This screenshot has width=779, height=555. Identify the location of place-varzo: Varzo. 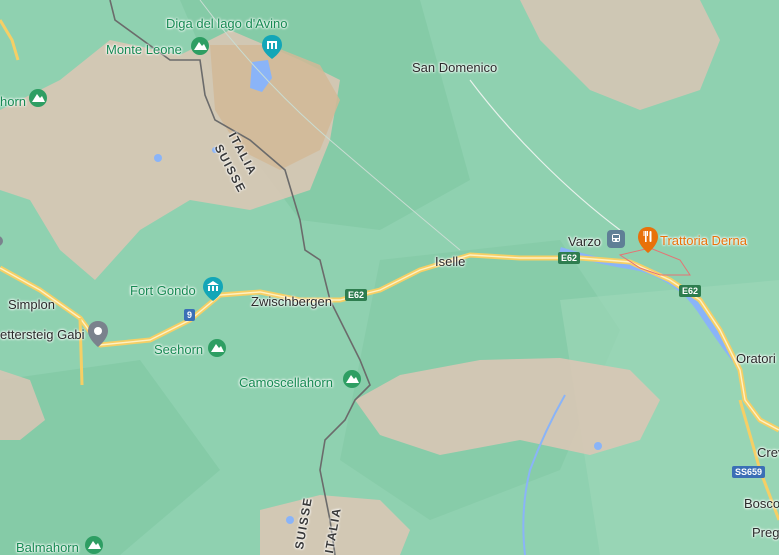
(584, 241).